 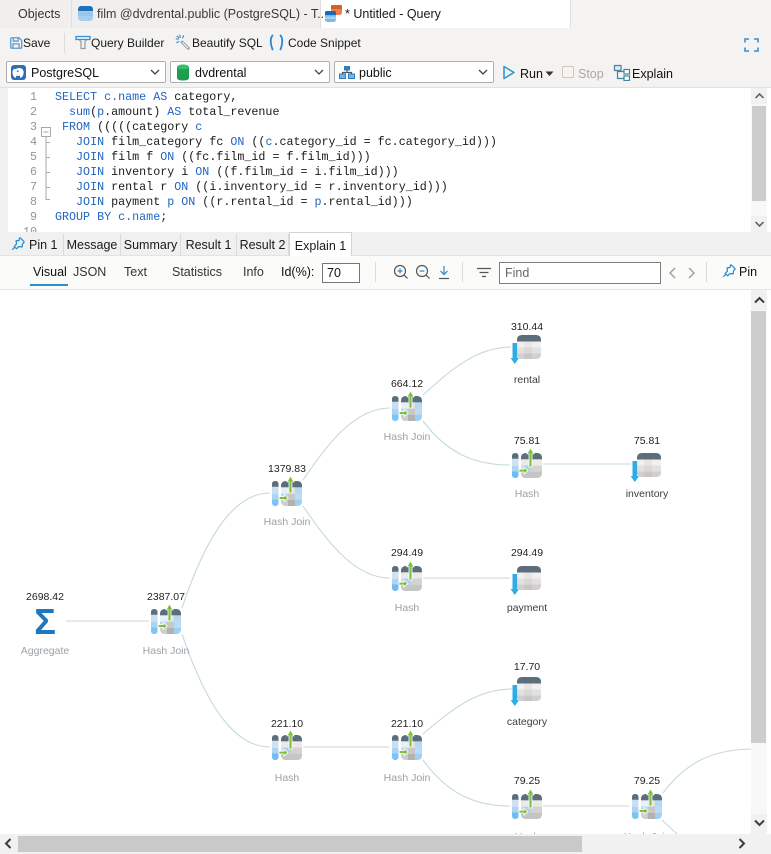 What do you see at coordinates (527, 722) in the screenshot?
I see `svg-text: category` at bounding box center [527, 722].